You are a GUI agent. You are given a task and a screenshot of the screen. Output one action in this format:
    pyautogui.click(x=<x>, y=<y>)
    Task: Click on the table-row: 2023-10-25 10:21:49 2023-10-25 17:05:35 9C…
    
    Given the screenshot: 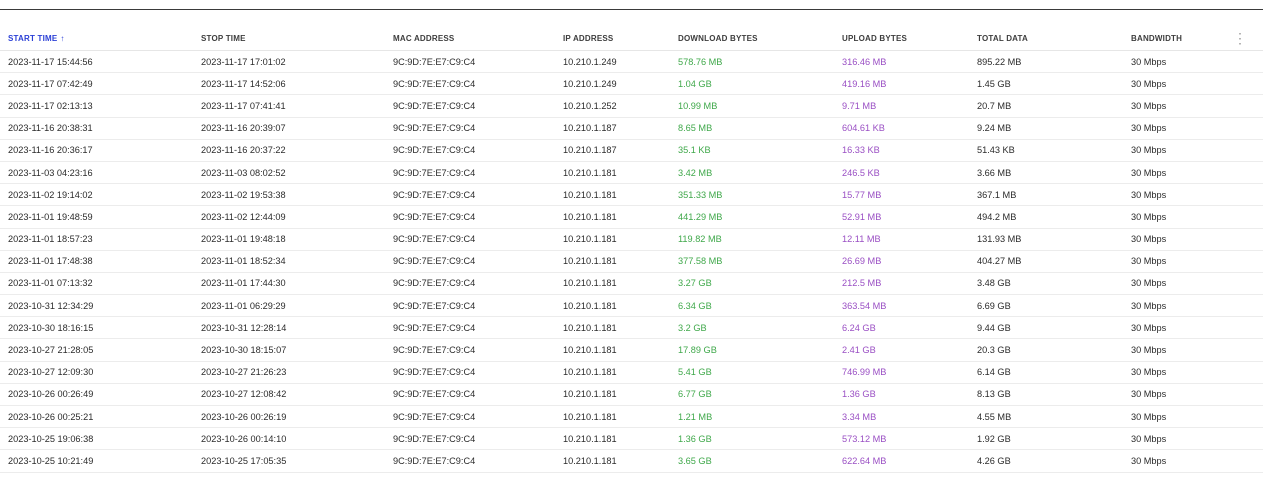 What is the action you would take?
    pyautogui.click(x=631, y=461)
    